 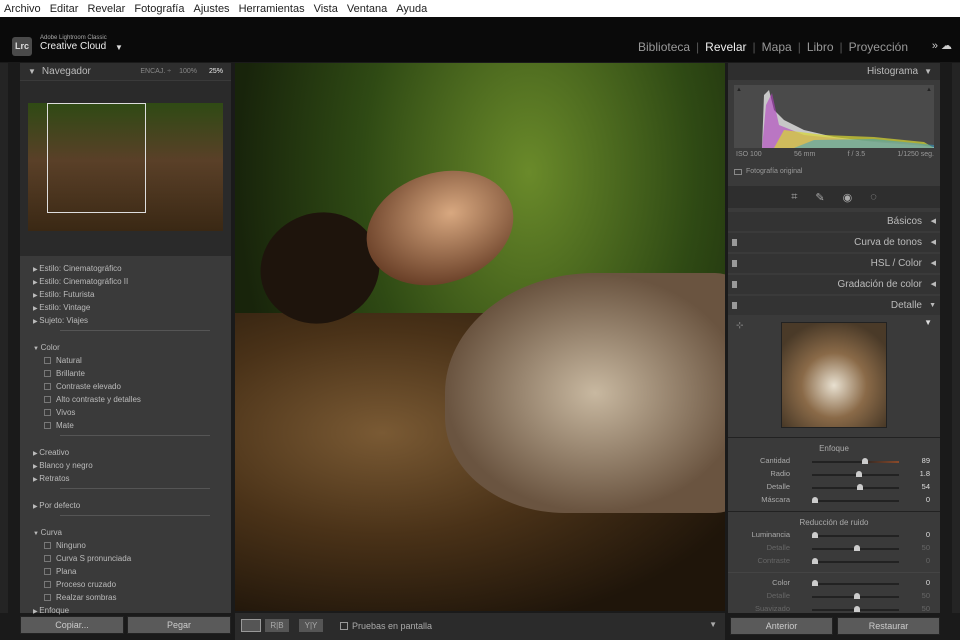 I want to click on module-proyección: Proyección, so click(x=878, y=47).